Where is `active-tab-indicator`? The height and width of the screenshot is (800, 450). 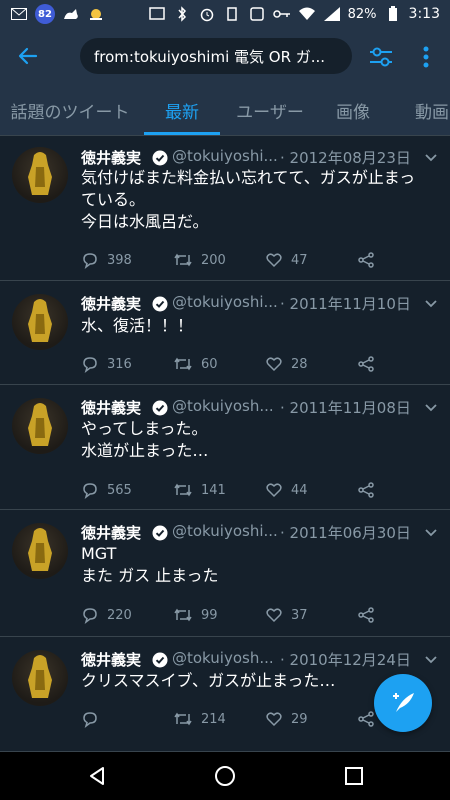 active-tab-indicator is located at coordinates (182, 133).